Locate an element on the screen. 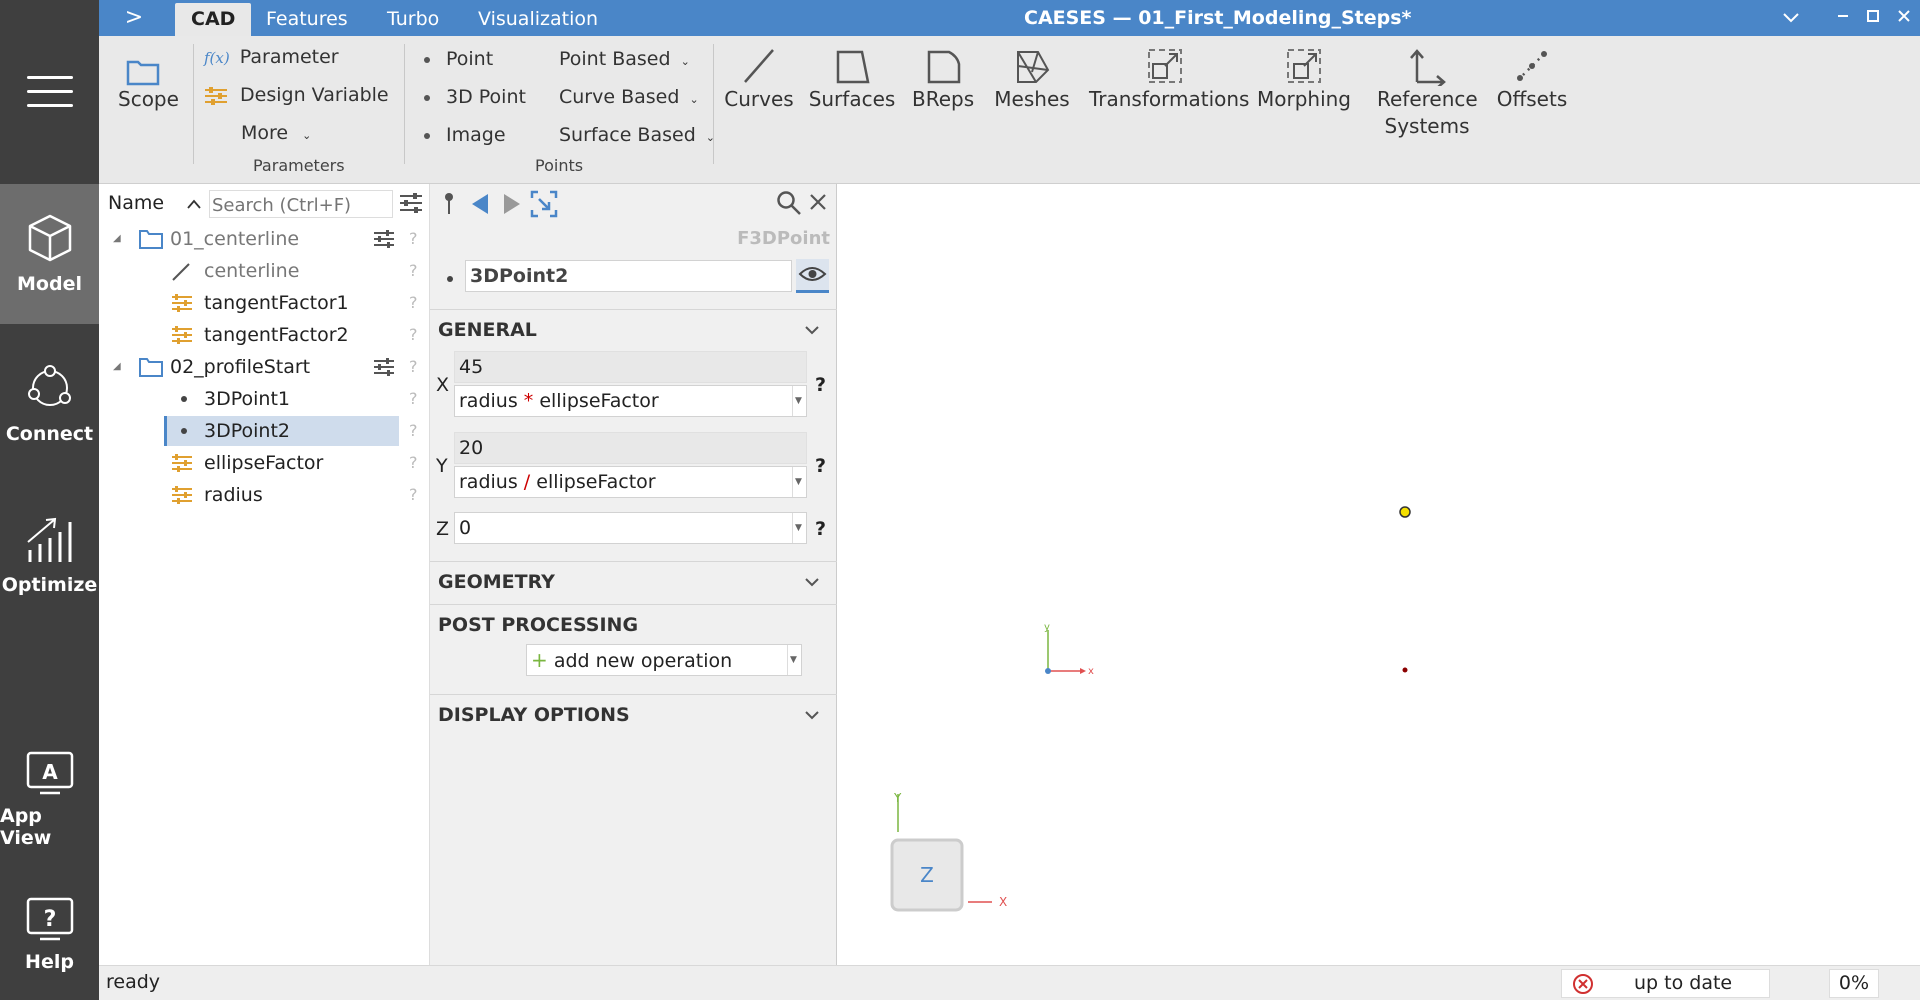 The image size is (1920, 1000). rail-item-app-view: A App View is located at coordinates (49, 800).